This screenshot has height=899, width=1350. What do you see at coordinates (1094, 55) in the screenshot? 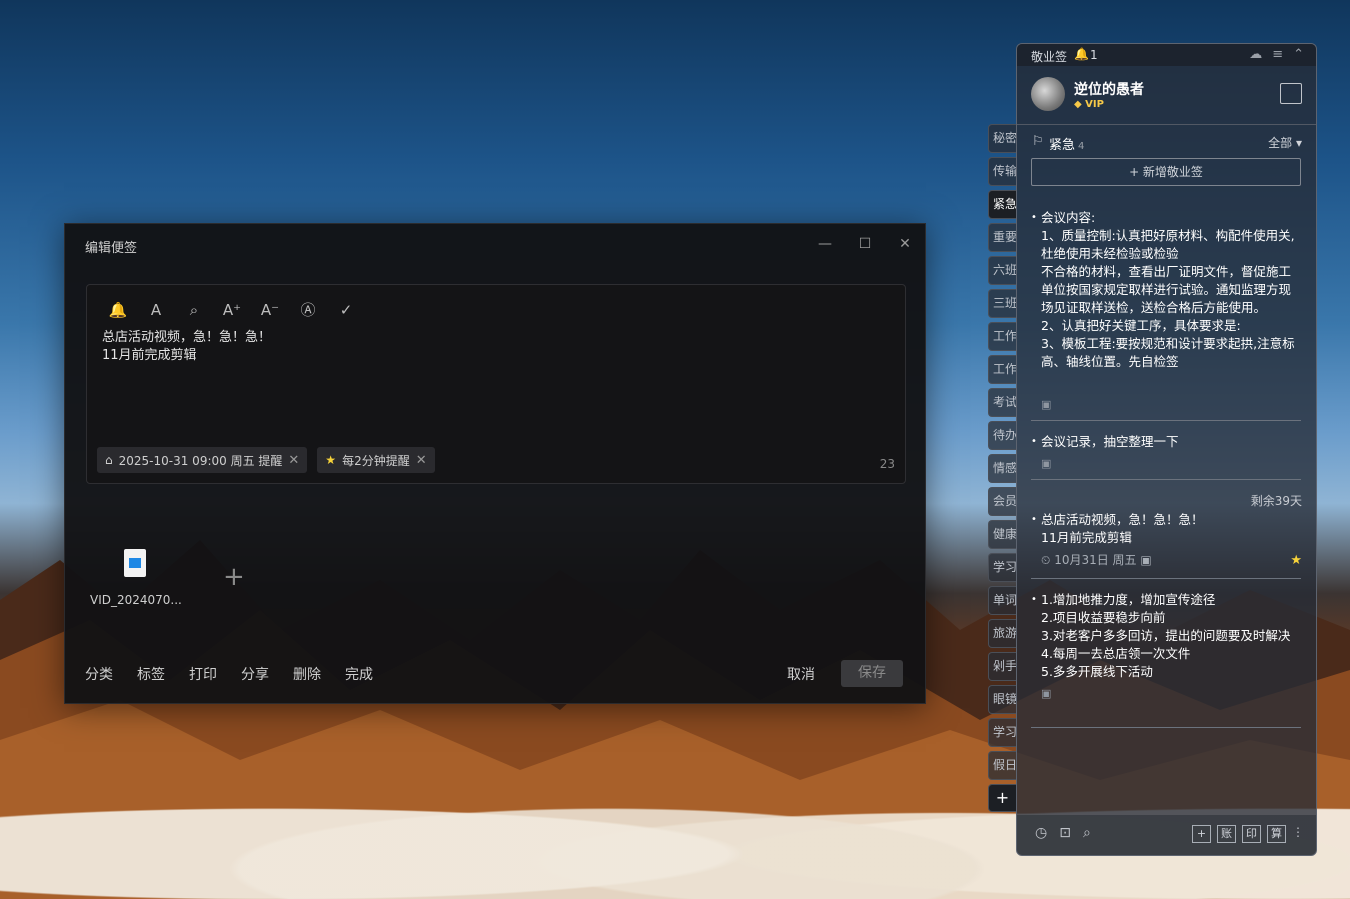
I see `notification-count: 1` at bounding box center [1094, 55].